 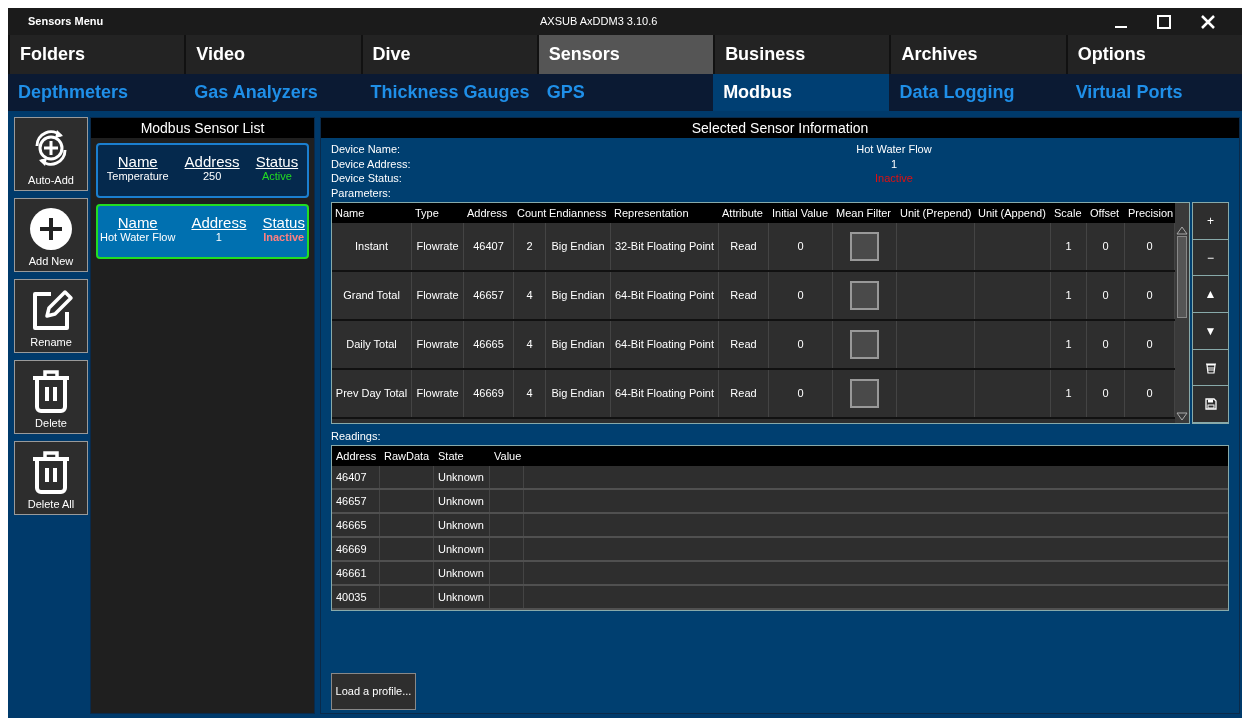 What do you see at coordinates (894, 163) in the screenshot?
I see `field-value: 1` at bounding box center [894, 163].